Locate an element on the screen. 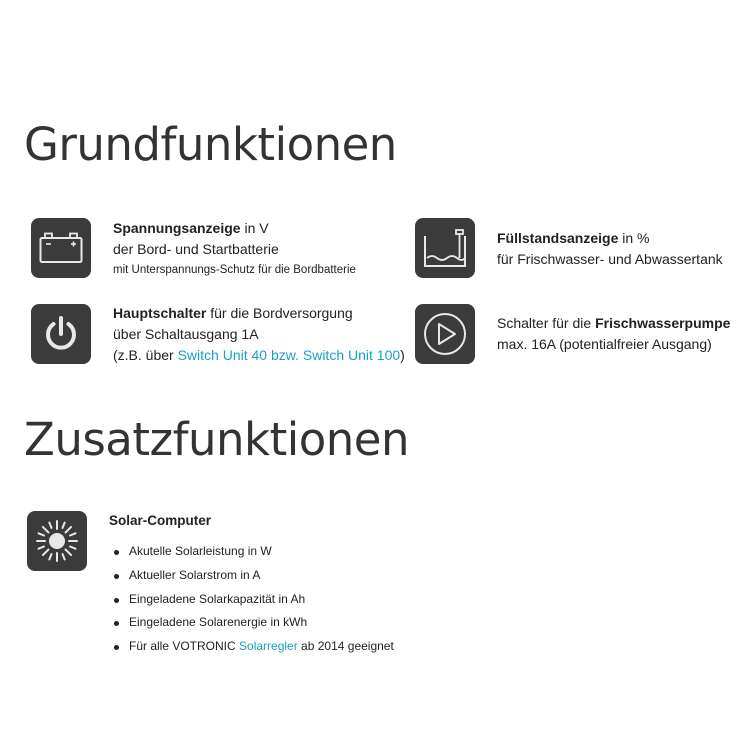 The image size is (750, 750). section-title-extra: Zusatzfunktionen is located at coordinates (216, 439).